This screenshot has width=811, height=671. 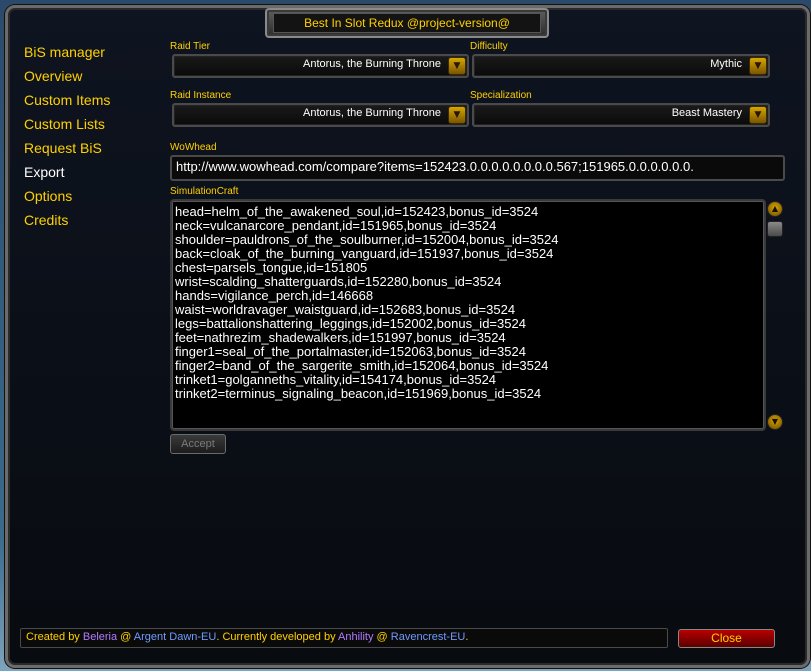 What do you see at coordinates (67, 152) in the screenshot?
I see `nav-item-request-bis: Request BiS` at bounding box center [67, 152].